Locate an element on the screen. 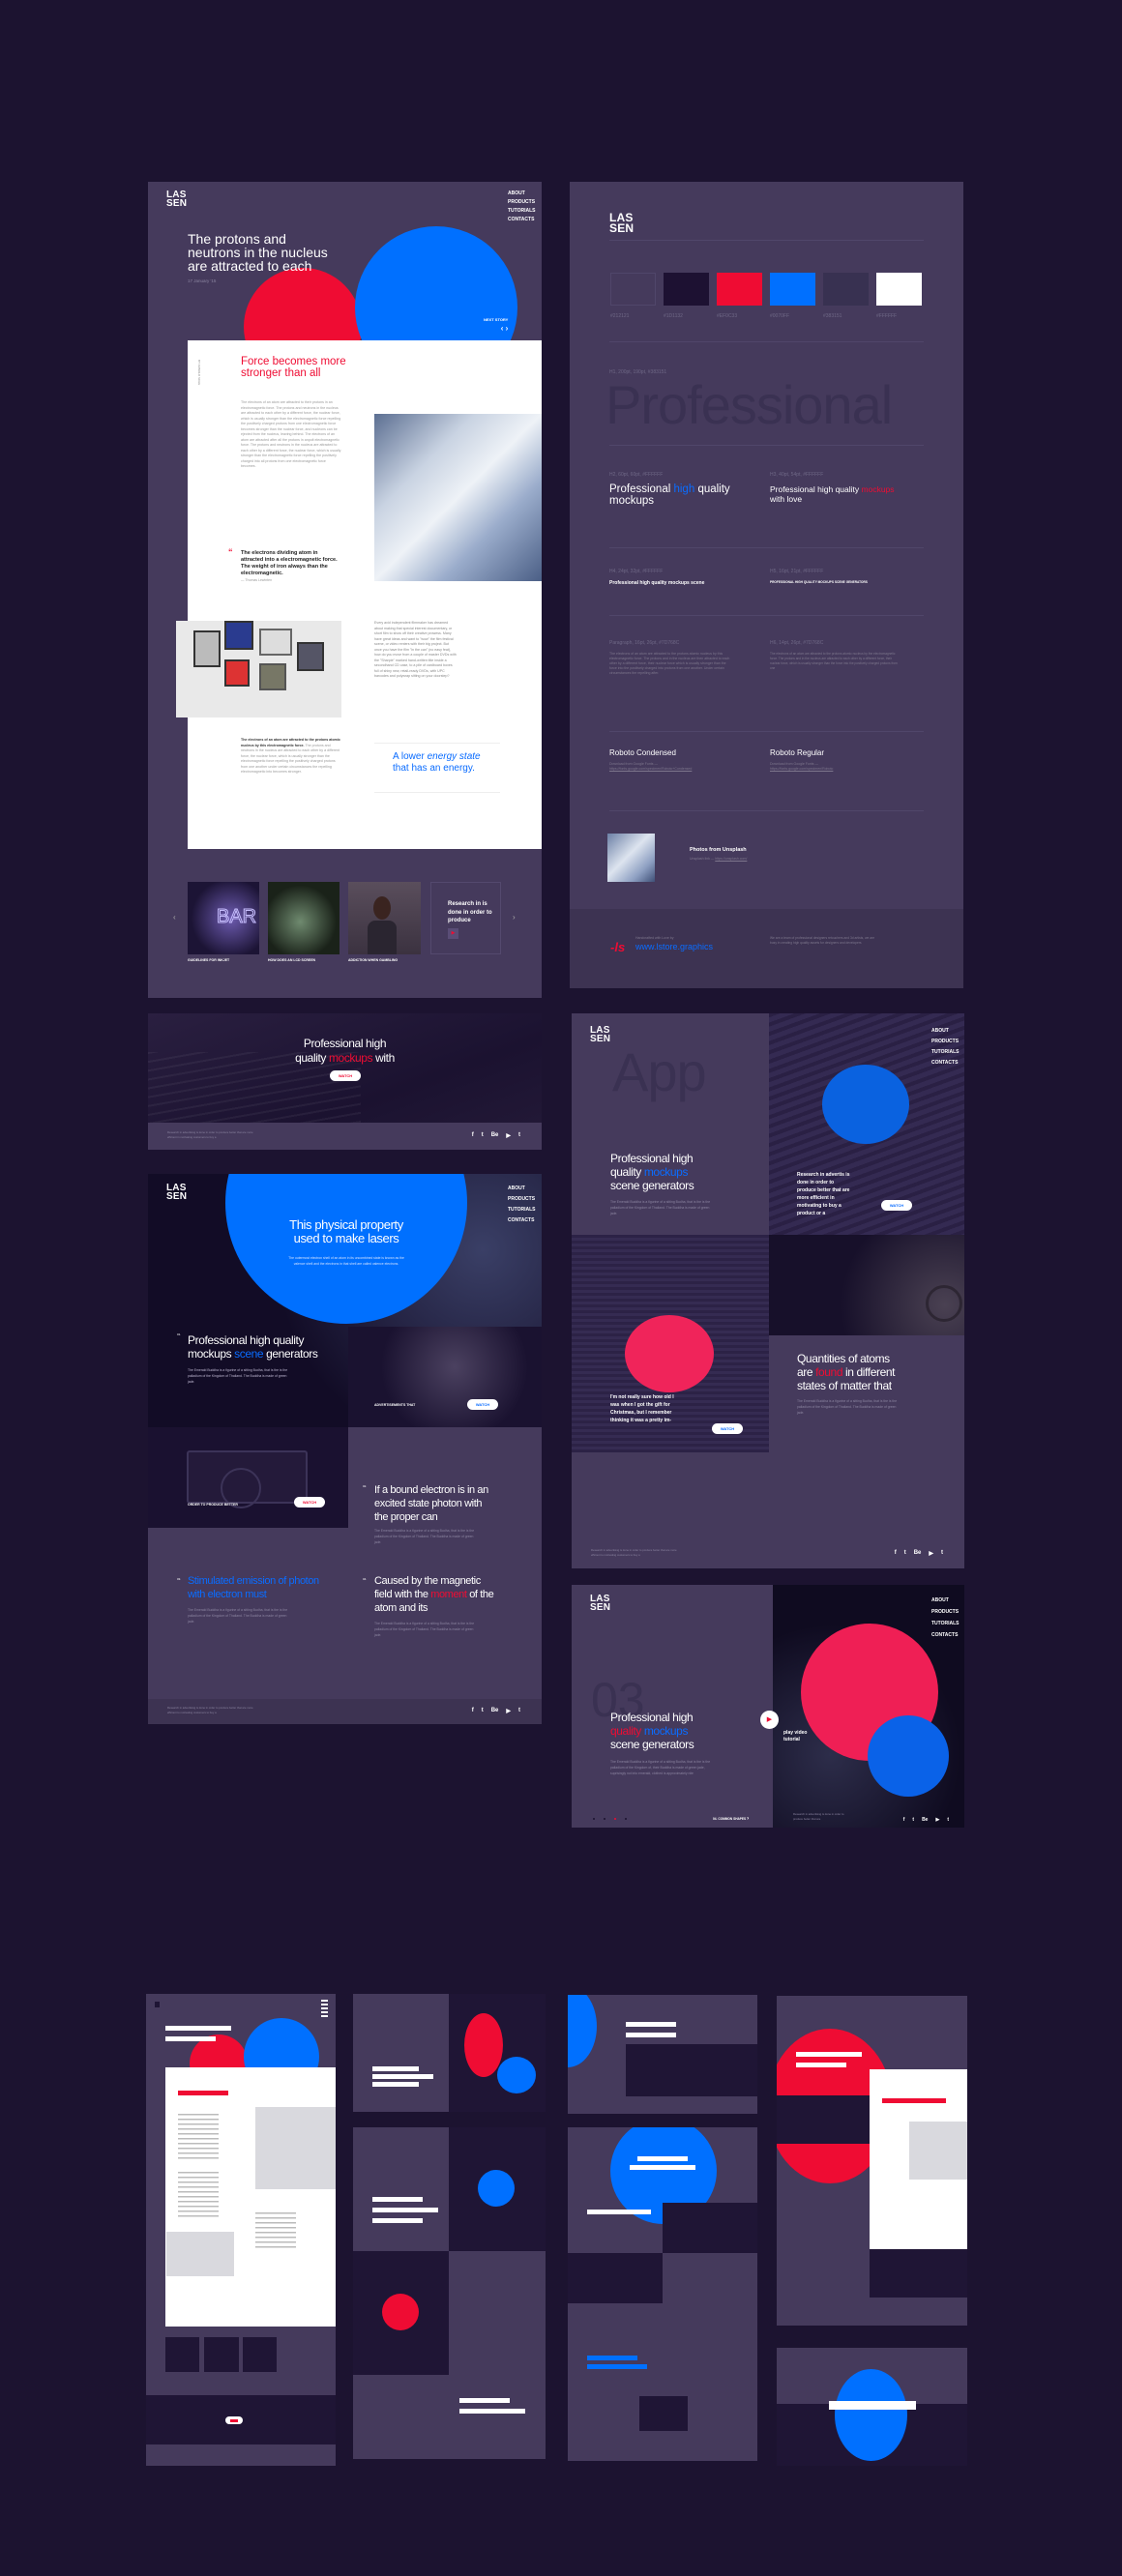 The height and width of the screenshot is (2576, 1122). heading-text: Professional high is located at coordinates (652, 1717).